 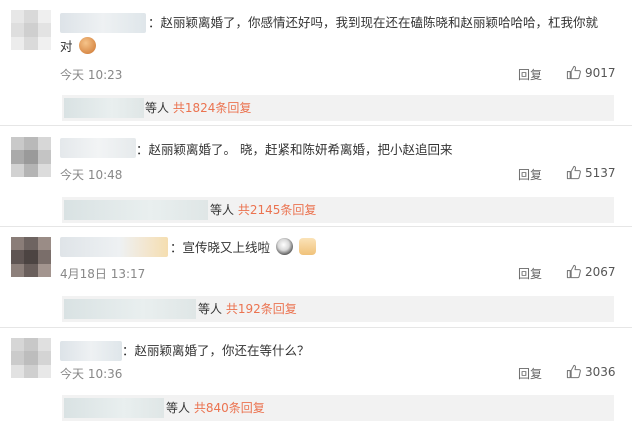 I want to click on sub-reply-summary: 等人 共192条回复, so click(x=247, y=309).